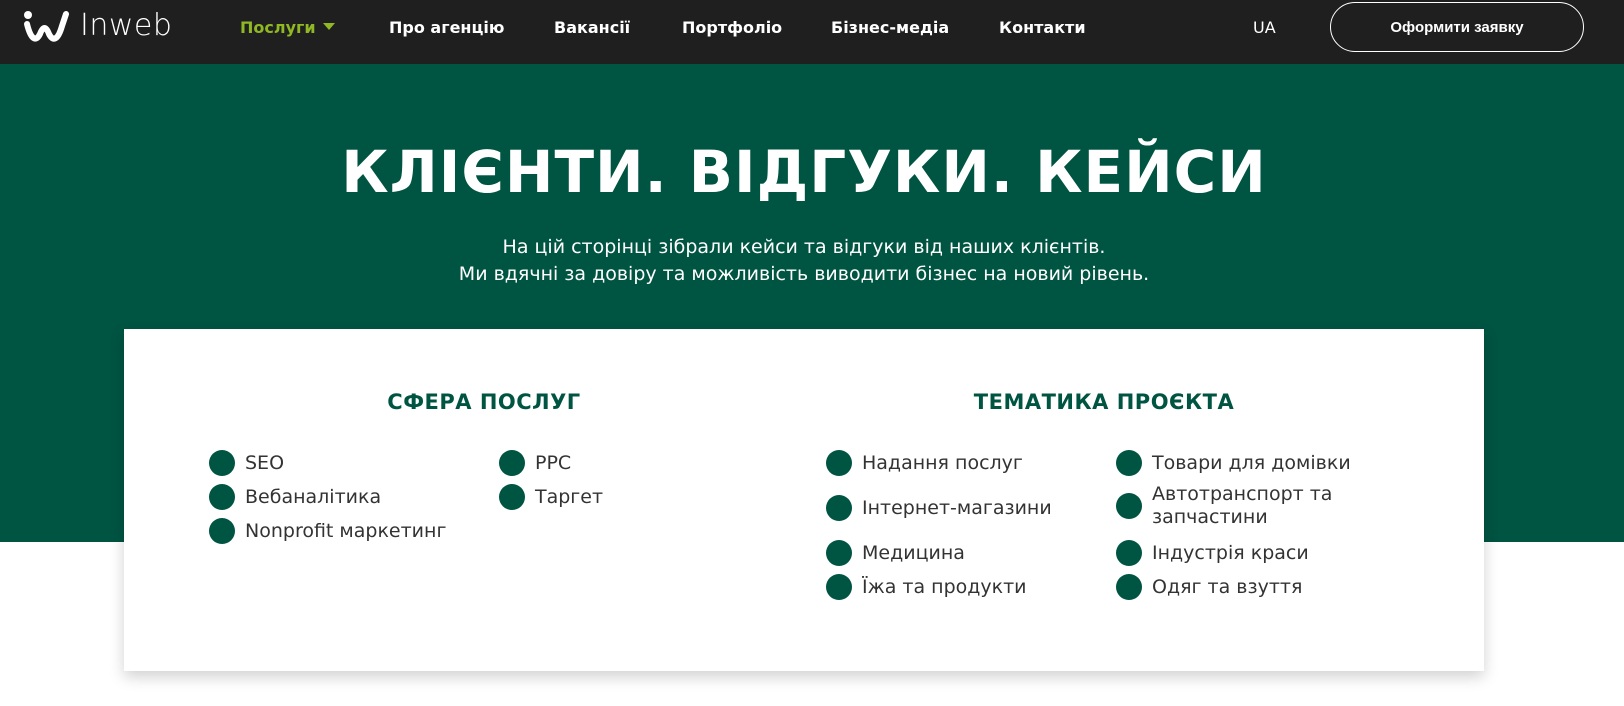 The image size is (1624, 706). I want to click on filter-option-medicine: Медицина, so click(895, 553).